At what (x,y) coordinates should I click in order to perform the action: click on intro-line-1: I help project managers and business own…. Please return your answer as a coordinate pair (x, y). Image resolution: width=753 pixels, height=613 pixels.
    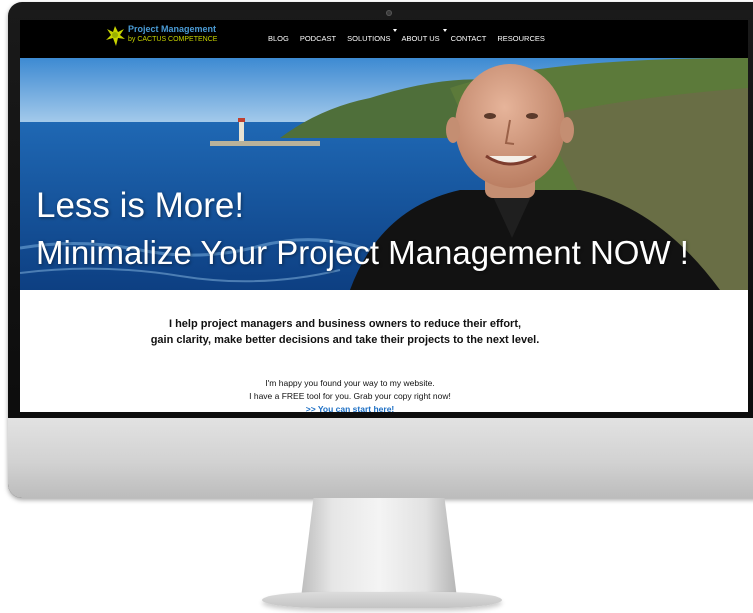
    Looking at the image, I should click on (345, 324).